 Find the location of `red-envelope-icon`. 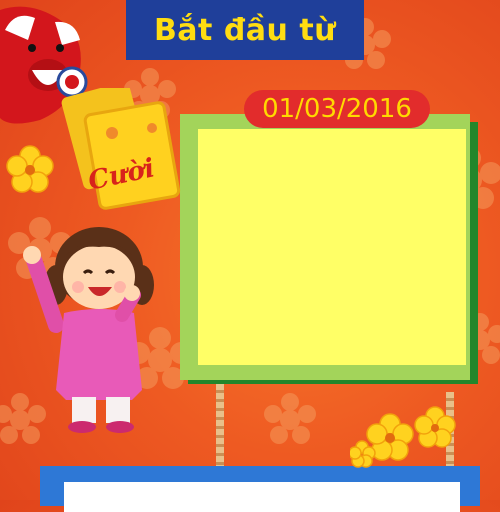

red-envelope-icon is located at coordinates (121, 149).